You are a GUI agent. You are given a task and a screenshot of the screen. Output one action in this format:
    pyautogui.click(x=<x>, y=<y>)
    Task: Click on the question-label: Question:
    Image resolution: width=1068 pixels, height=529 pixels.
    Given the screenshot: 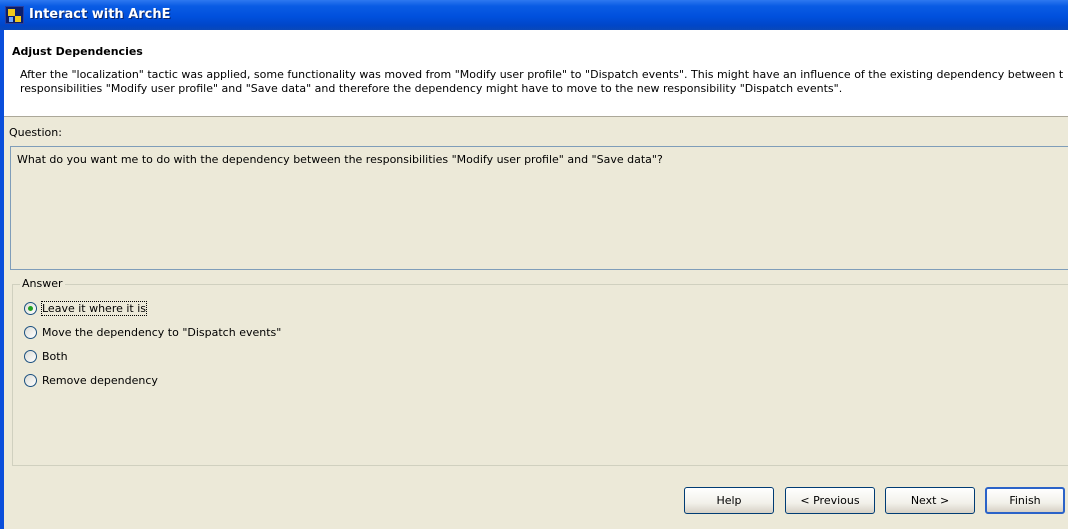 What is the action you would take?
    pyautogui.click(x=35, y=132)
    